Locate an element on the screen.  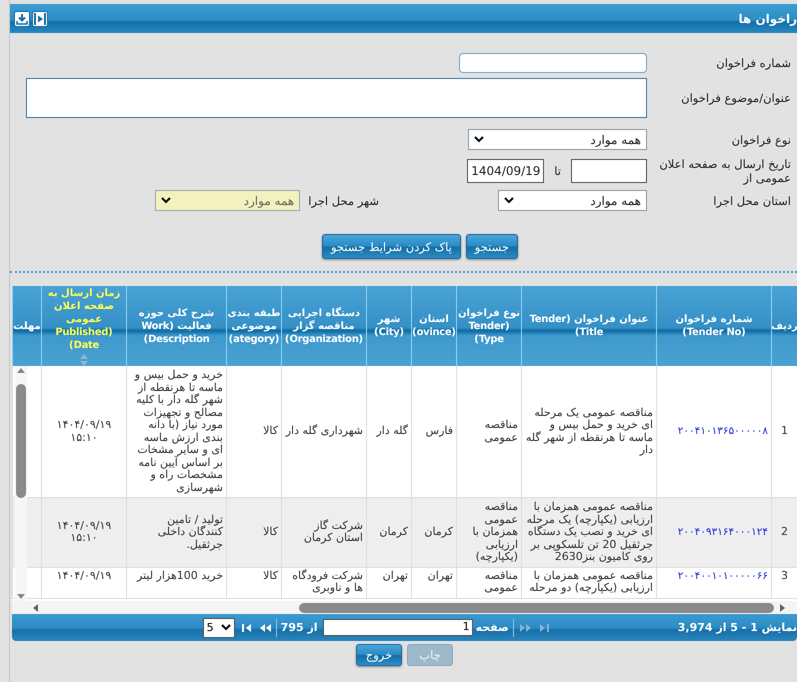
table-cell: فارس is located at coordinates (439, 431).